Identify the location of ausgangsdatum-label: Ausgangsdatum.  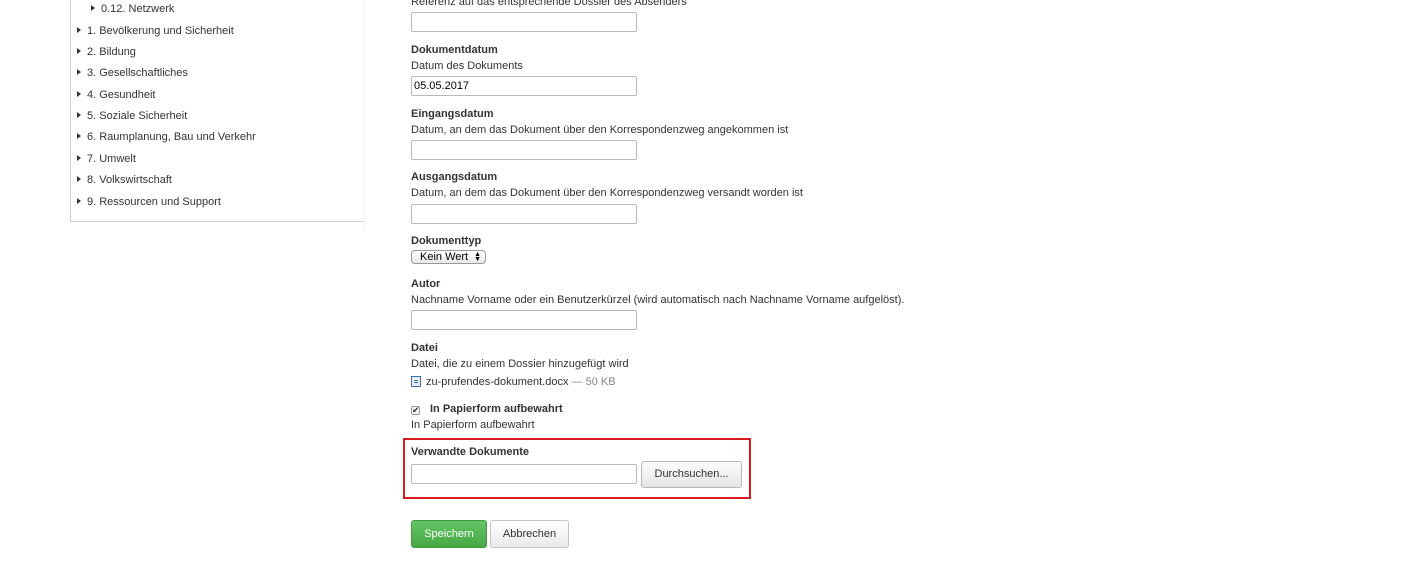
(454, 177).